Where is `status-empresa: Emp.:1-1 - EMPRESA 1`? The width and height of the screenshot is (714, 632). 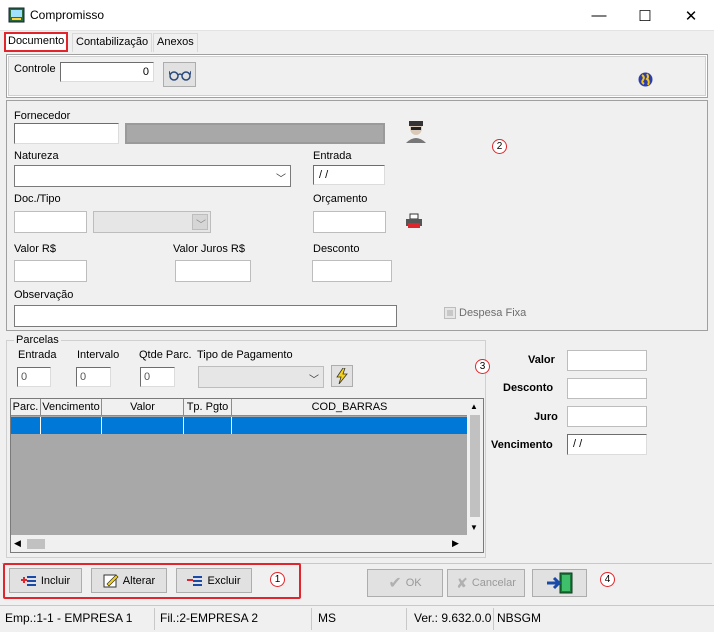 status-empresa: Emp.:1-1 - EMPRESA 1 is located at coordinates (69, 618).